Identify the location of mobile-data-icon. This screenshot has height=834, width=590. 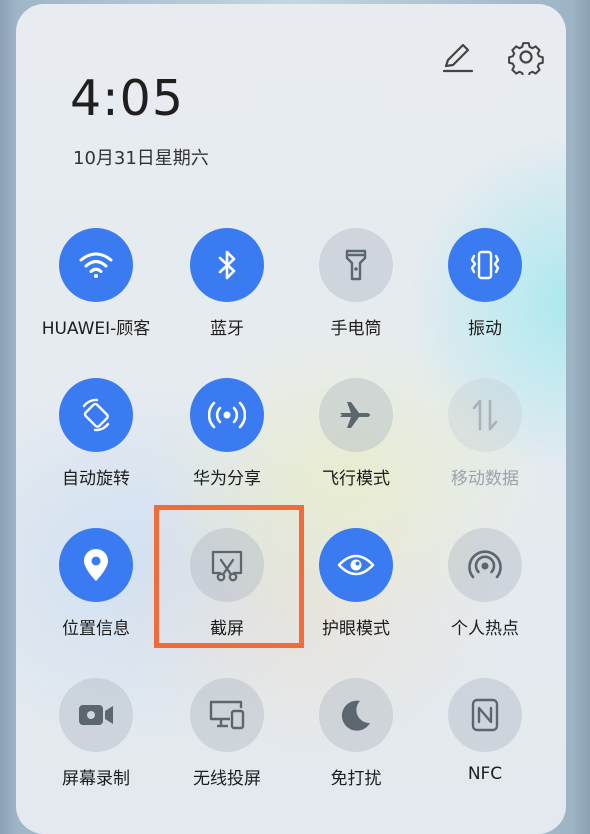
(485, 415).